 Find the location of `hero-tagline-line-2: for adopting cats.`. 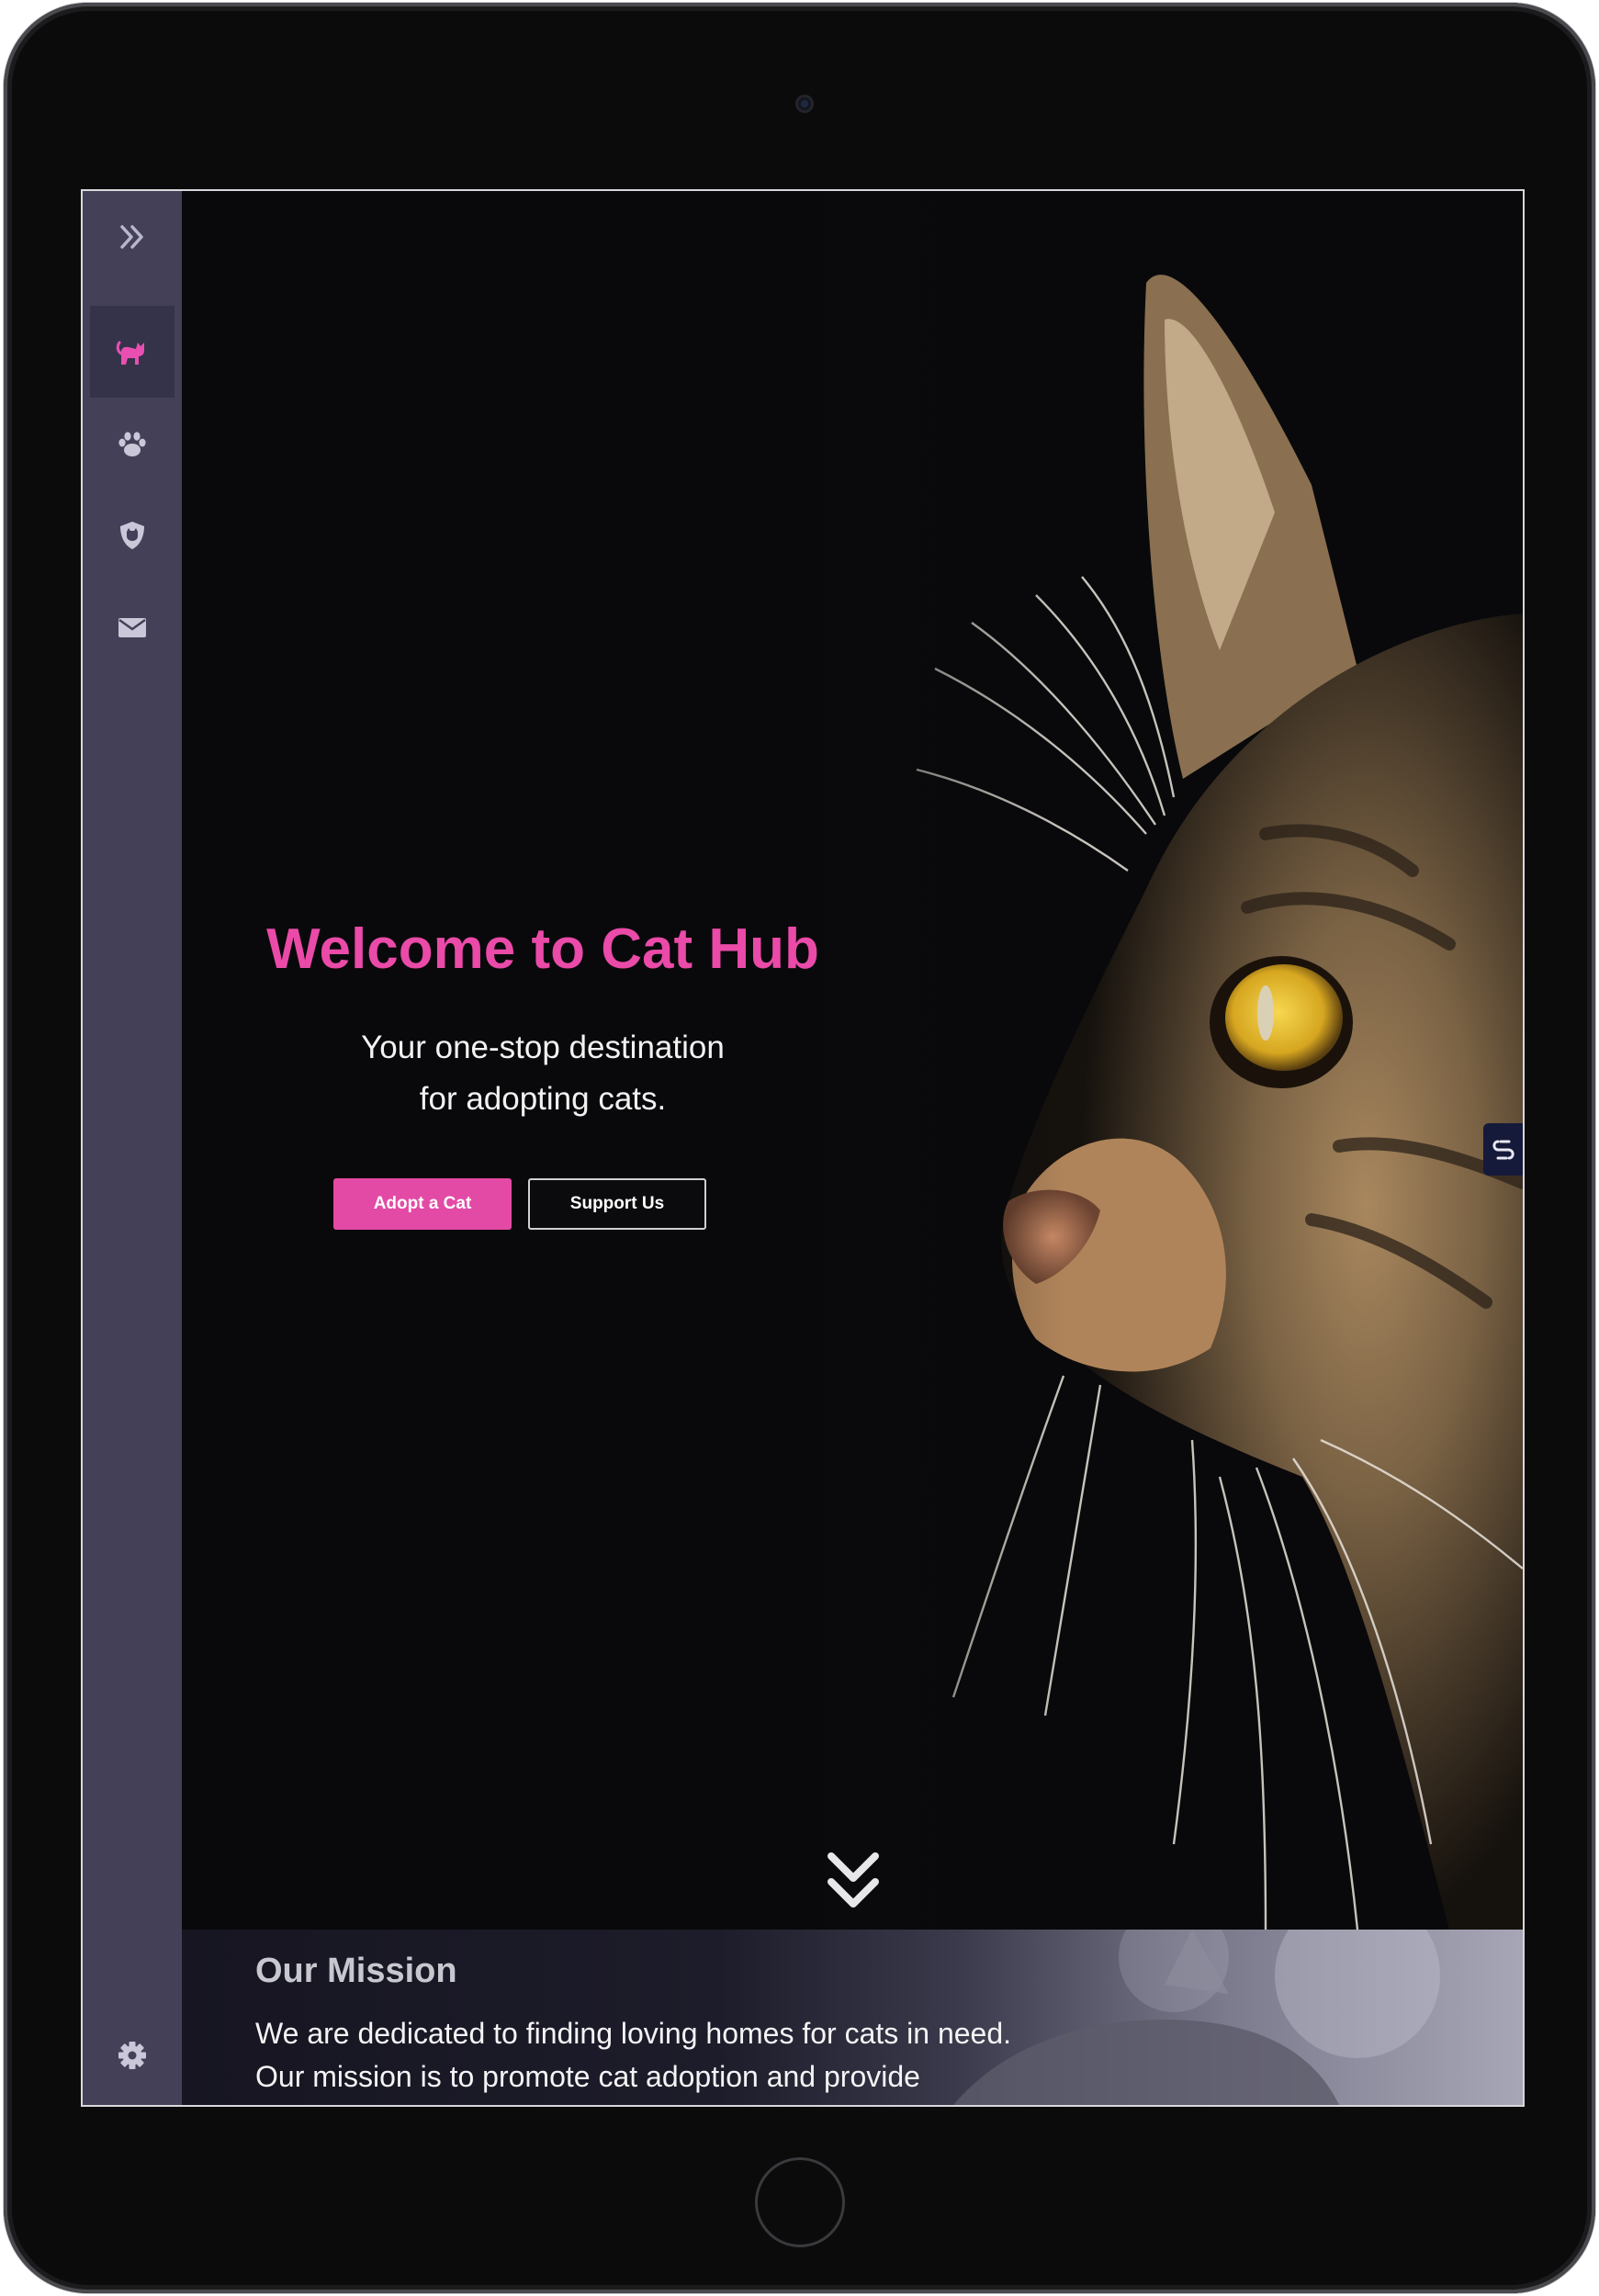

hero-tagline-line-2: for adopting cats. is located at coordinates (543, 1099).